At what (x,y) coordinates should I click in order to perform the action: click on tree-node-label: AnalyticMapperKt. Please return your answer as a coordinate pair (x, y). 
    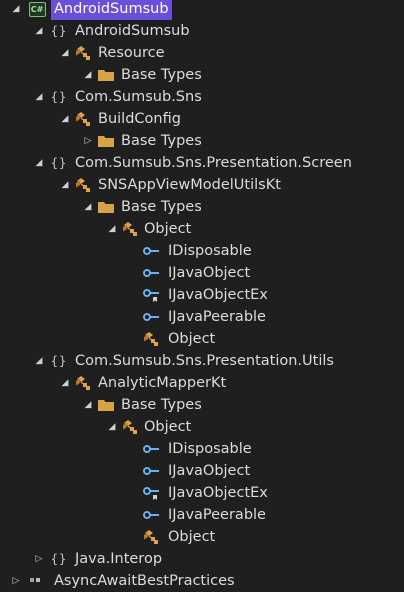
    Looking at the image, I should click on (162, 383).